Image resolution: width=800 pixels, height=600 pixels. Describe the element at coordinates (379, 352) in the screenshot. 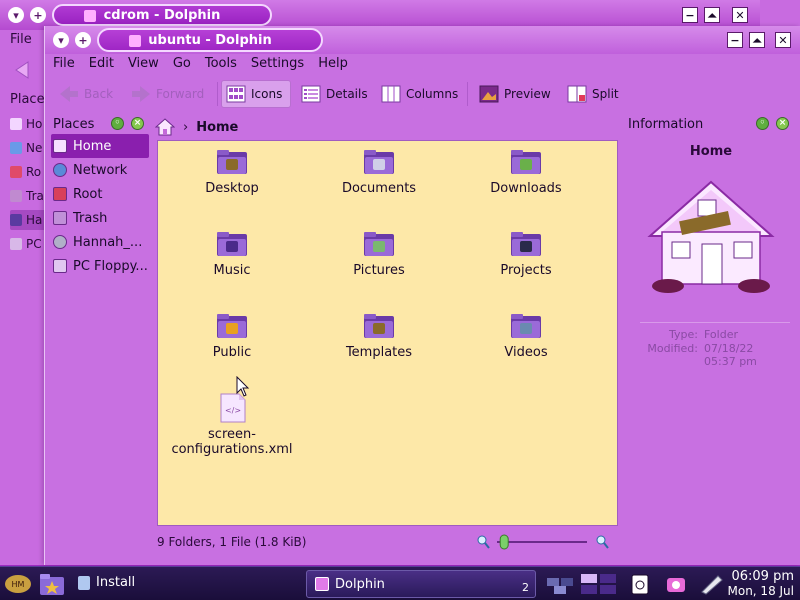

I see `file-name: Templates` at that location.